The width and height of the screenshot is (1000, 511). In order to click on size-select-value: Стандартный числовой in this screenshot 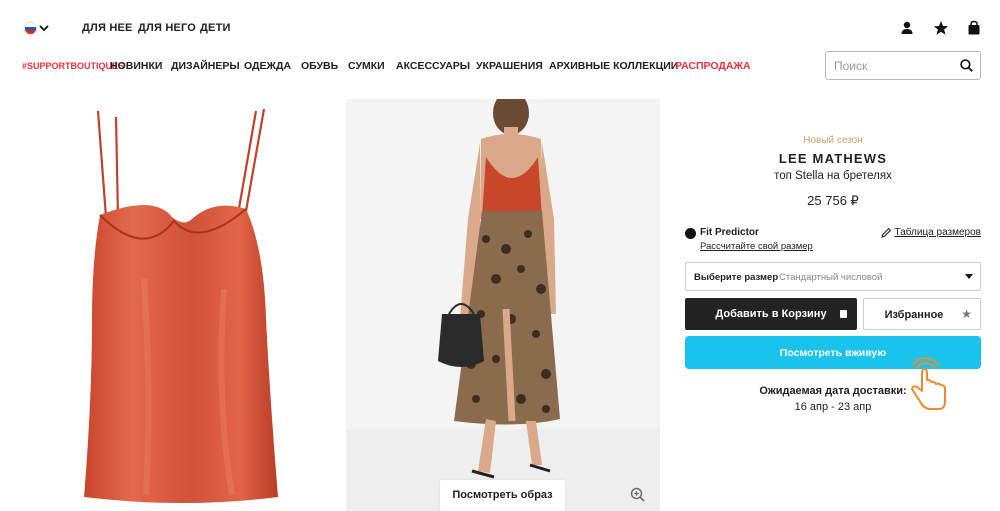, I will do `click(831, 277)`.